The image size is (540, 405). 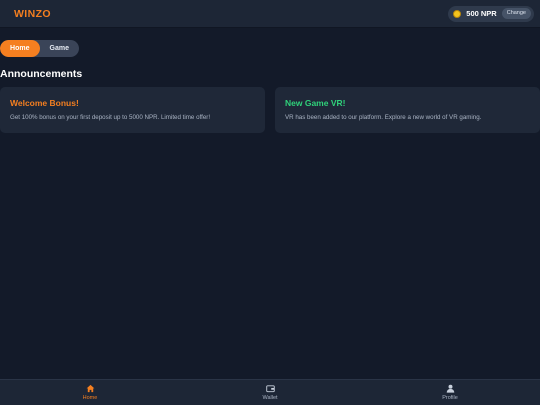 I want to click on balance-pill: 500 NPR Change, so click(x=491, y=13).